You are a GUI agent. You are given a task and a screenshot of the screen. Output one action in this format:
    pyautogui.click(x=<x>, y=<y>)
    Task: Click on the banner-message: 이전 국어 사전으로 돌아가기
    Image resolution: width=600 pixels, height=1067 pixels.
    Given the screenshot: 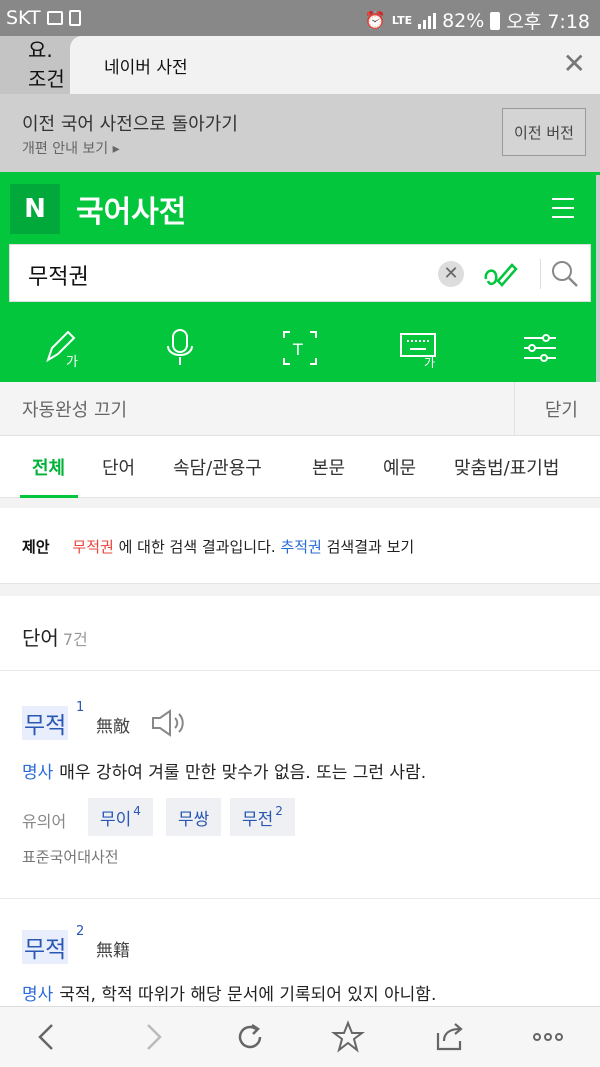 What is the action you would take?
    pyautogui.click(x=130, y=123)
    